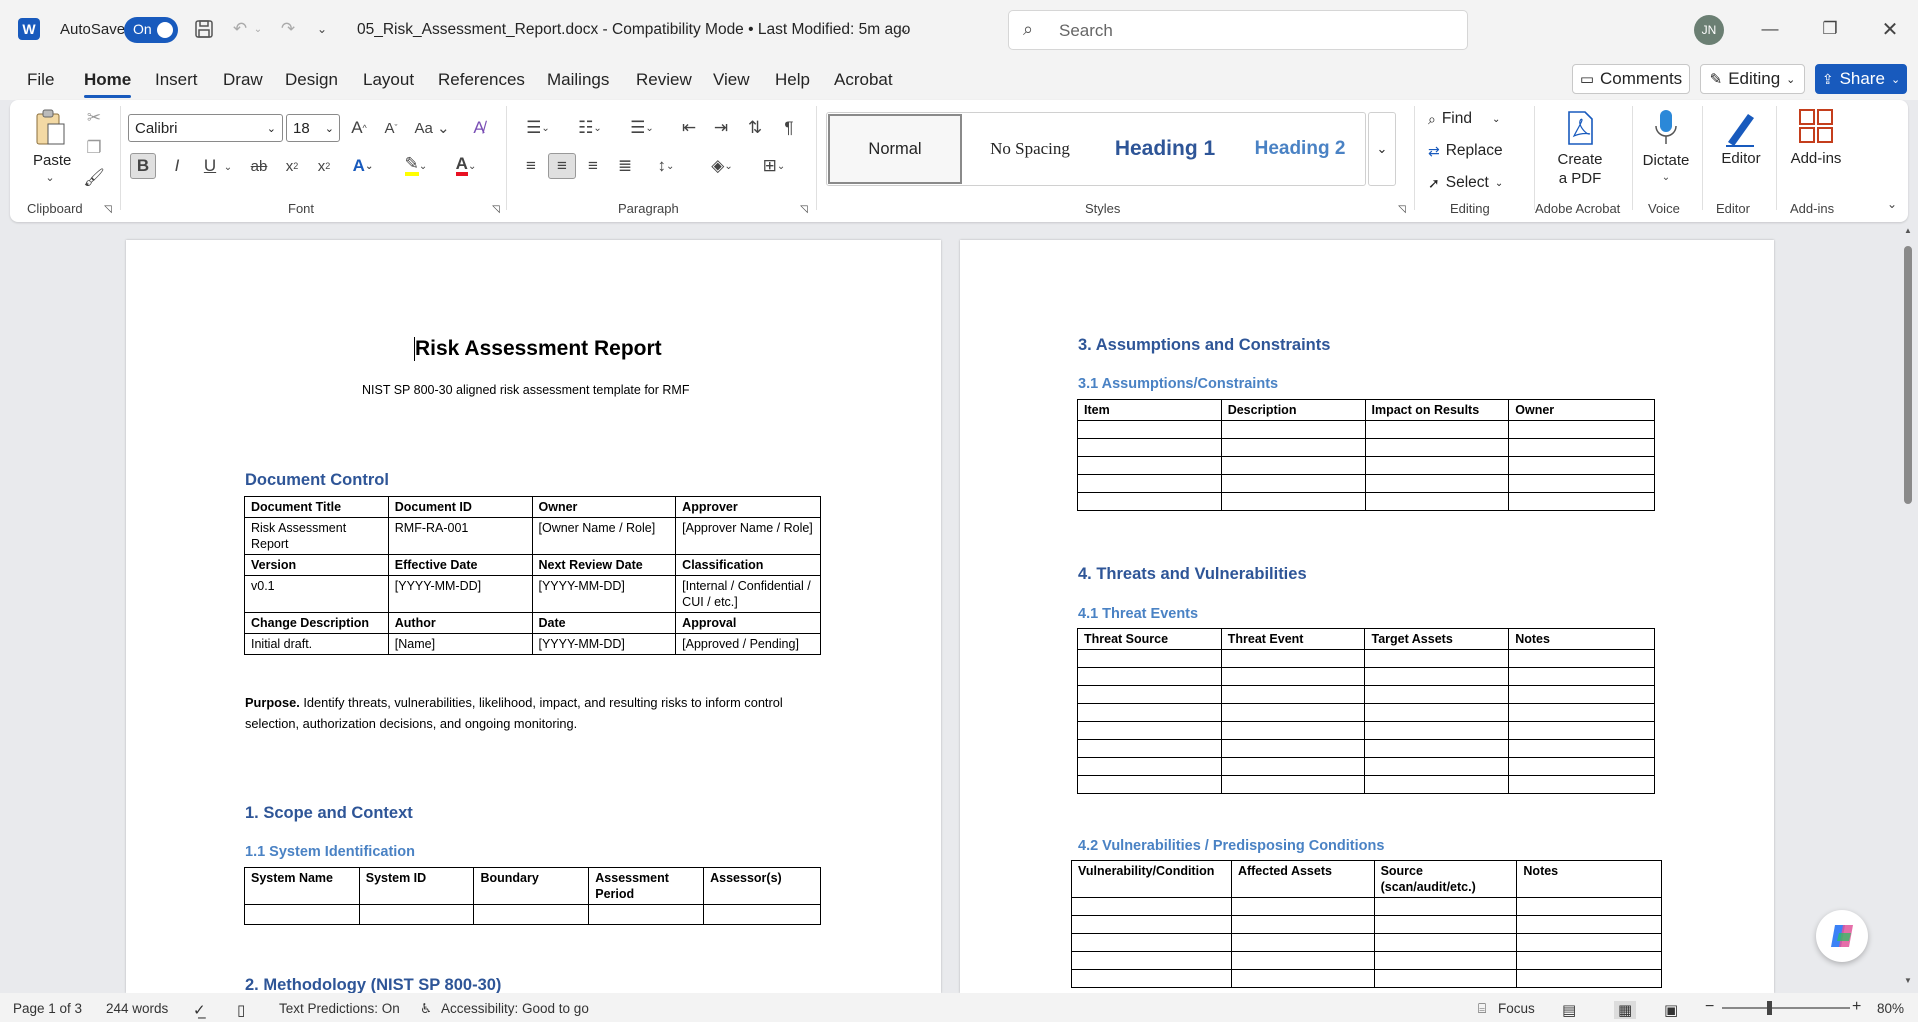  What do you see at coordinates (748, 565) in the screenshot?
I see `table-cell: Classification` at bounding box center [748, 565].